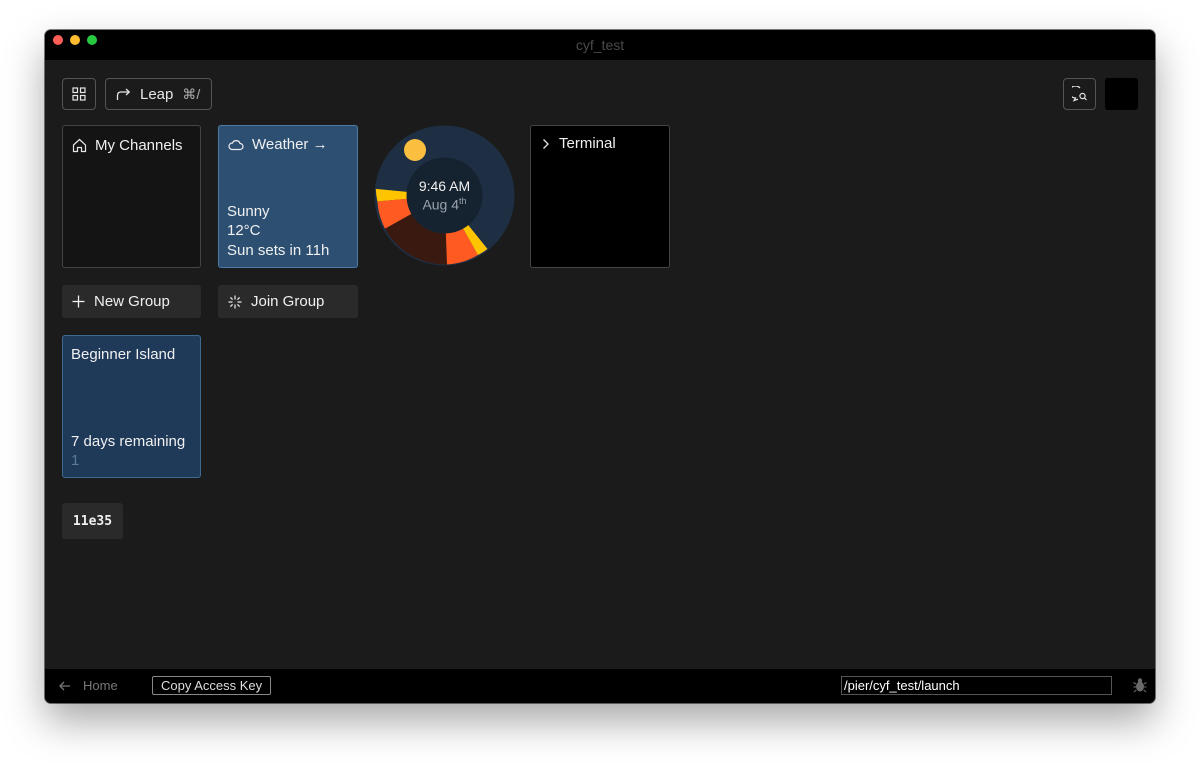 This screenshot has height=763, width=1200. Describe the element at coordinates (587, 143) in the screenshot. I see `terminal-label: Terminal` at that location.